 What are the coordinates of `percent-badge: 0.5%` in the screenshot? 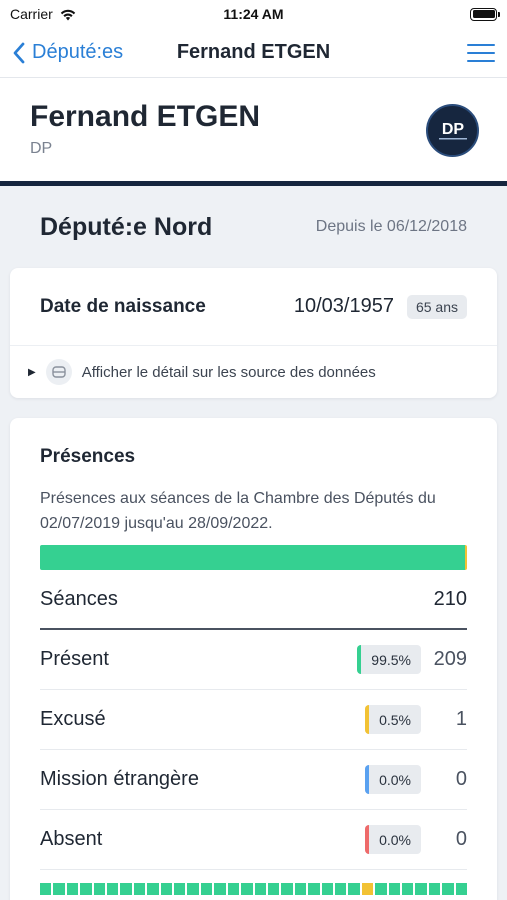 It's located at (393, 719).